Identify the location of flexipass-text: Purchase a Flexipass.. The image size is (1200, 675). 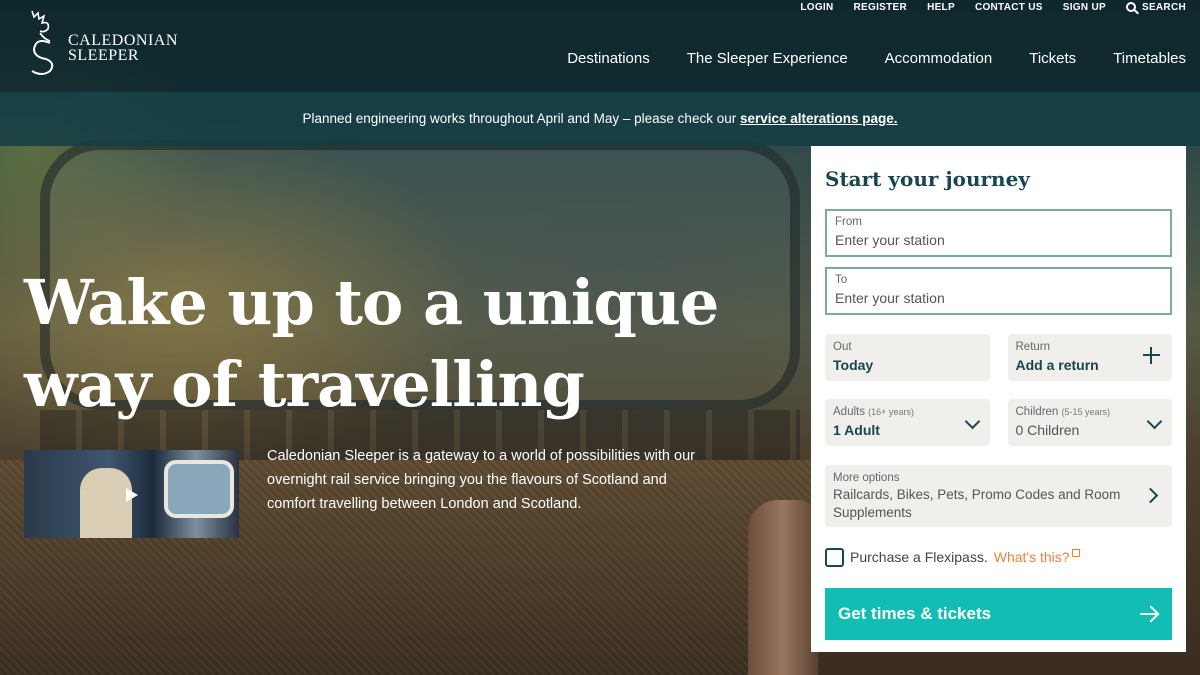
(919, 557).